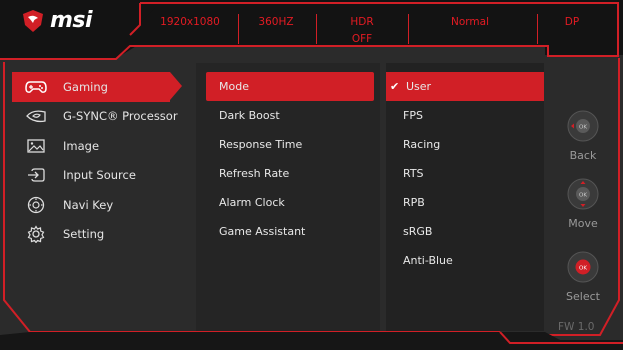 The image size is (623, 350). Describe the element at coordinates (288, 115) in the screenshot. I see `sub-menu-item-dark-boost: Dark Boost` at that location.